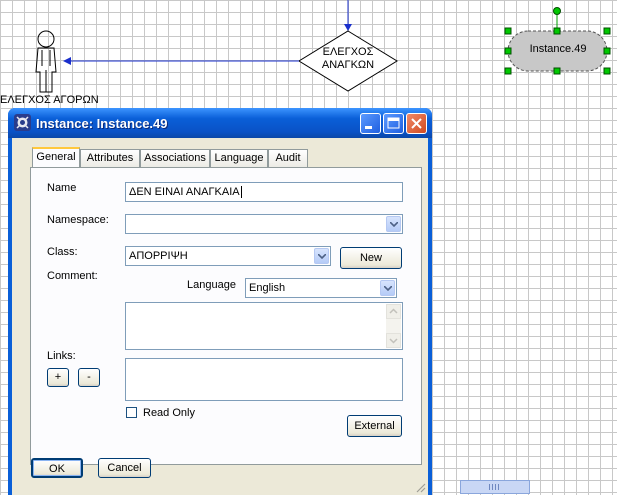  What do you see at coordinates (67, 61) in the screenshot?
I see `arrowhead-left-icon` at bounding box center [67, 61].